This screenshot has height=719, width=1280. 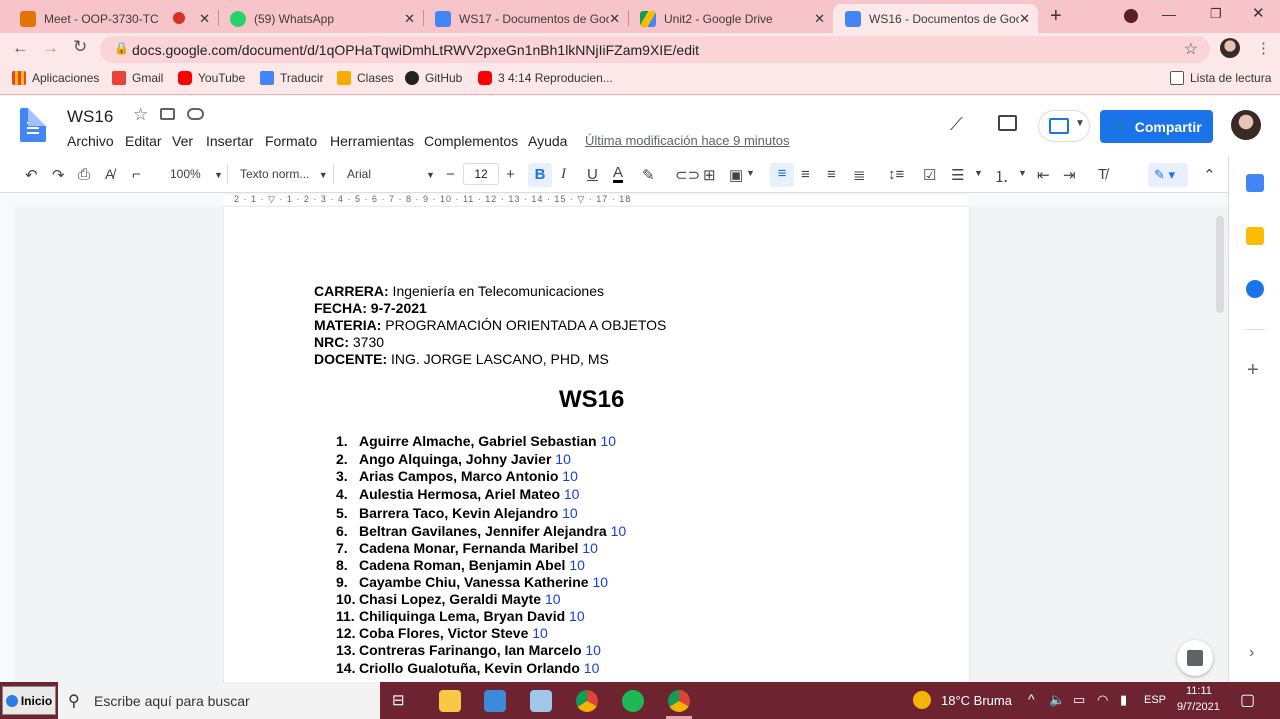 What do you see at coordinates (1263, 48) in the screenshot?
I see `menu-dots-icon: ⋮` at bounding box center [1263, 48].